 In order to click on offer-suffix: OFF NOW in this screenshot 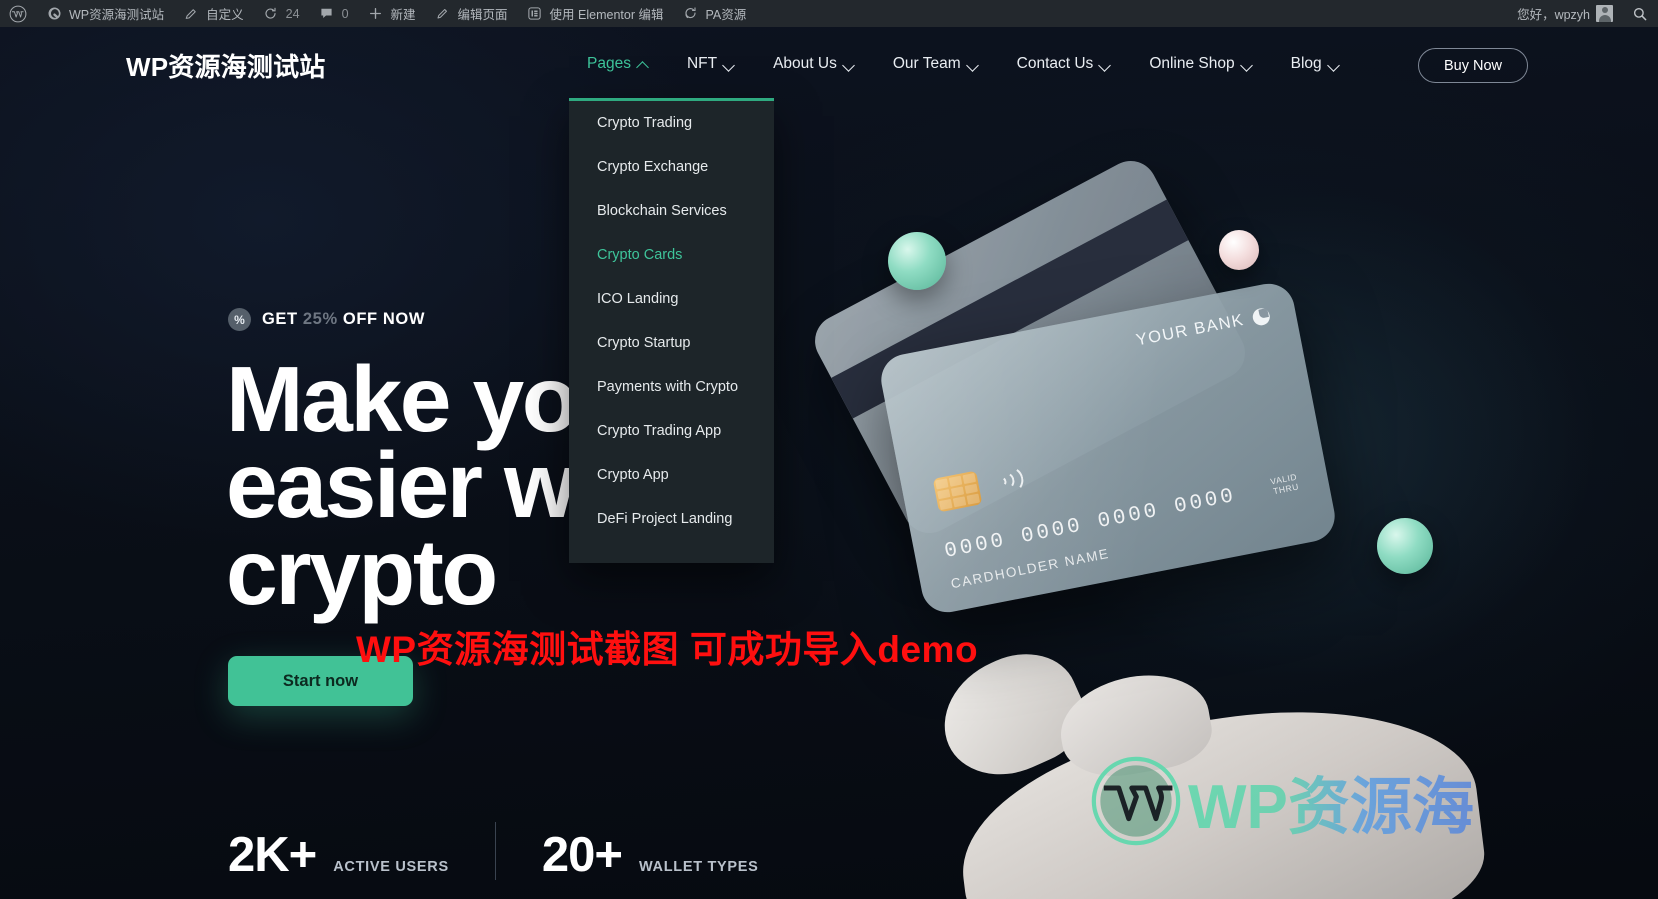, I will do `click(384, 319)`.